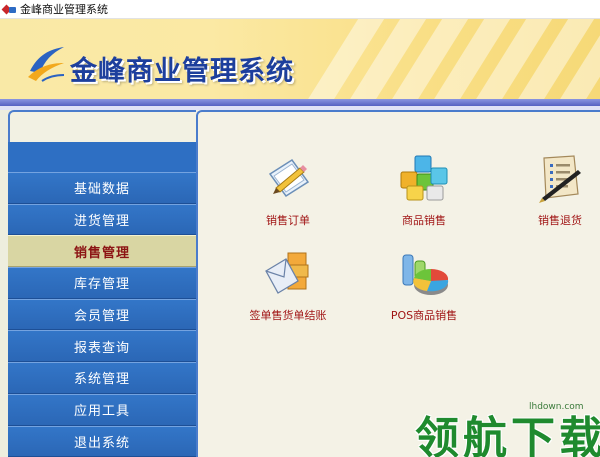  I want to click on app-icon, so click(8, 9).